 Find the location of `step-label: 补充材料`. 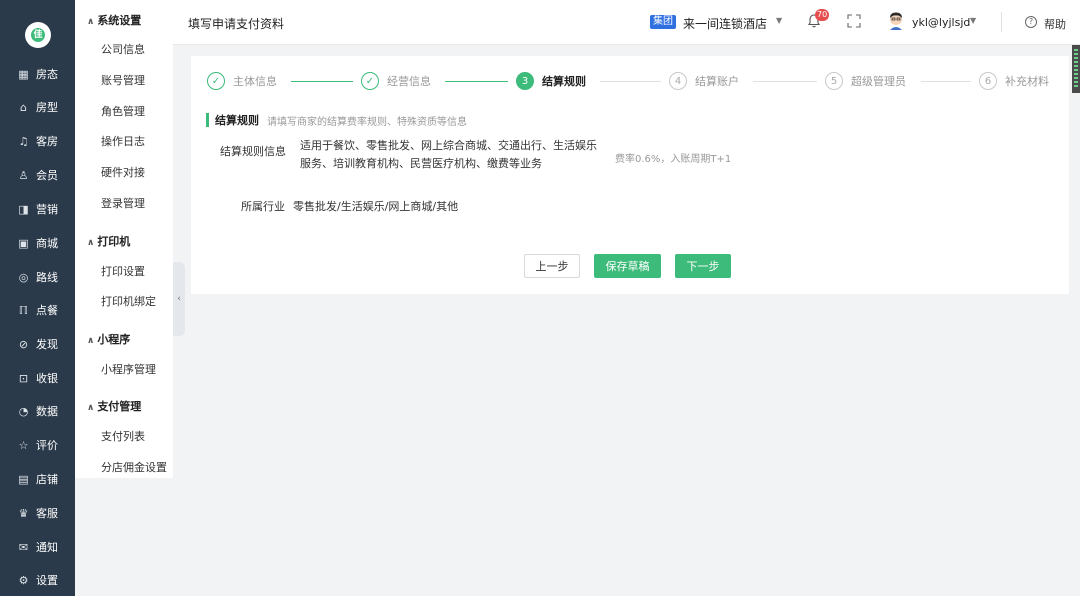

step-label: 补充材料 is located at coordinates (1027, 81).